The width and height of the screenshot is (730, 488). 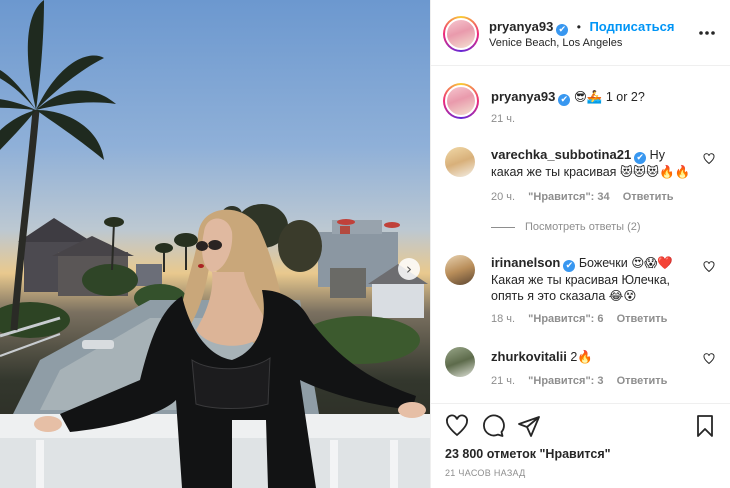 I want to click on caption-meta: 21 ч., so click(x=508, y=119).